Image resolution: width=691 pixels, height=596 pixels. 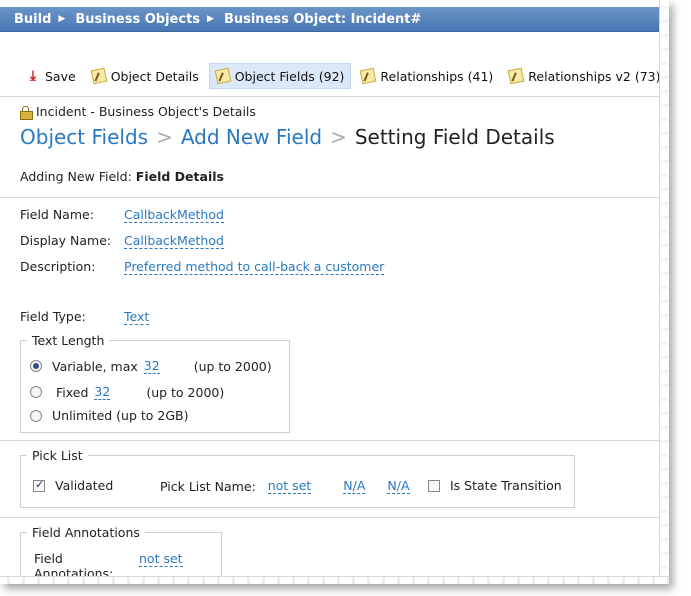 What do you see at coordinates (33, 76) in the screenshot?
I see `save-download-icon: ⤓` at bounding box center [33, 76].